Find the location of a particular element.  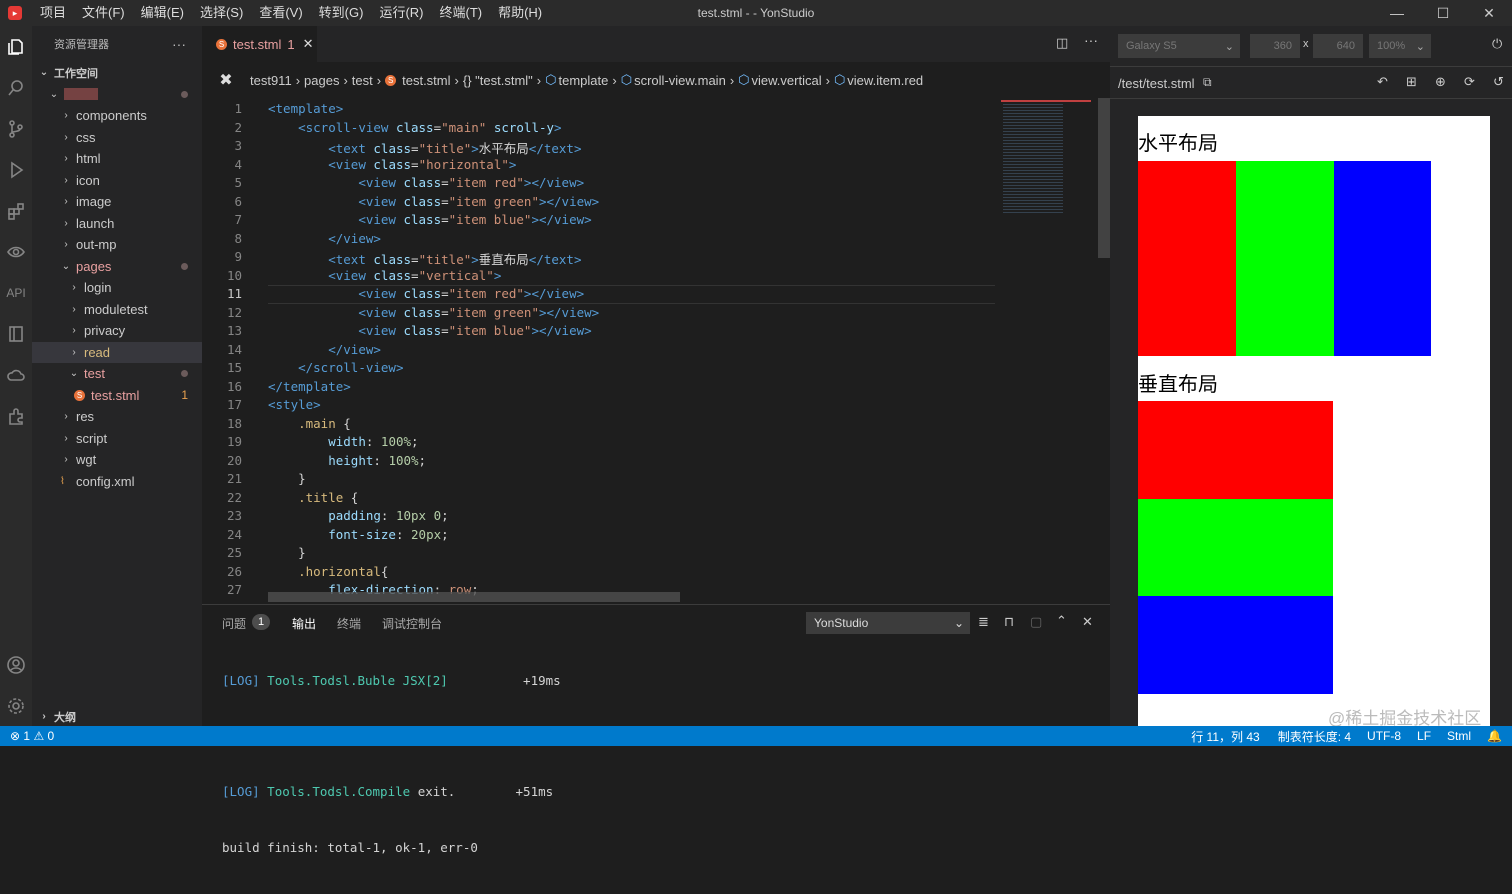

source-control-icon is located at coordinates (16, 128).